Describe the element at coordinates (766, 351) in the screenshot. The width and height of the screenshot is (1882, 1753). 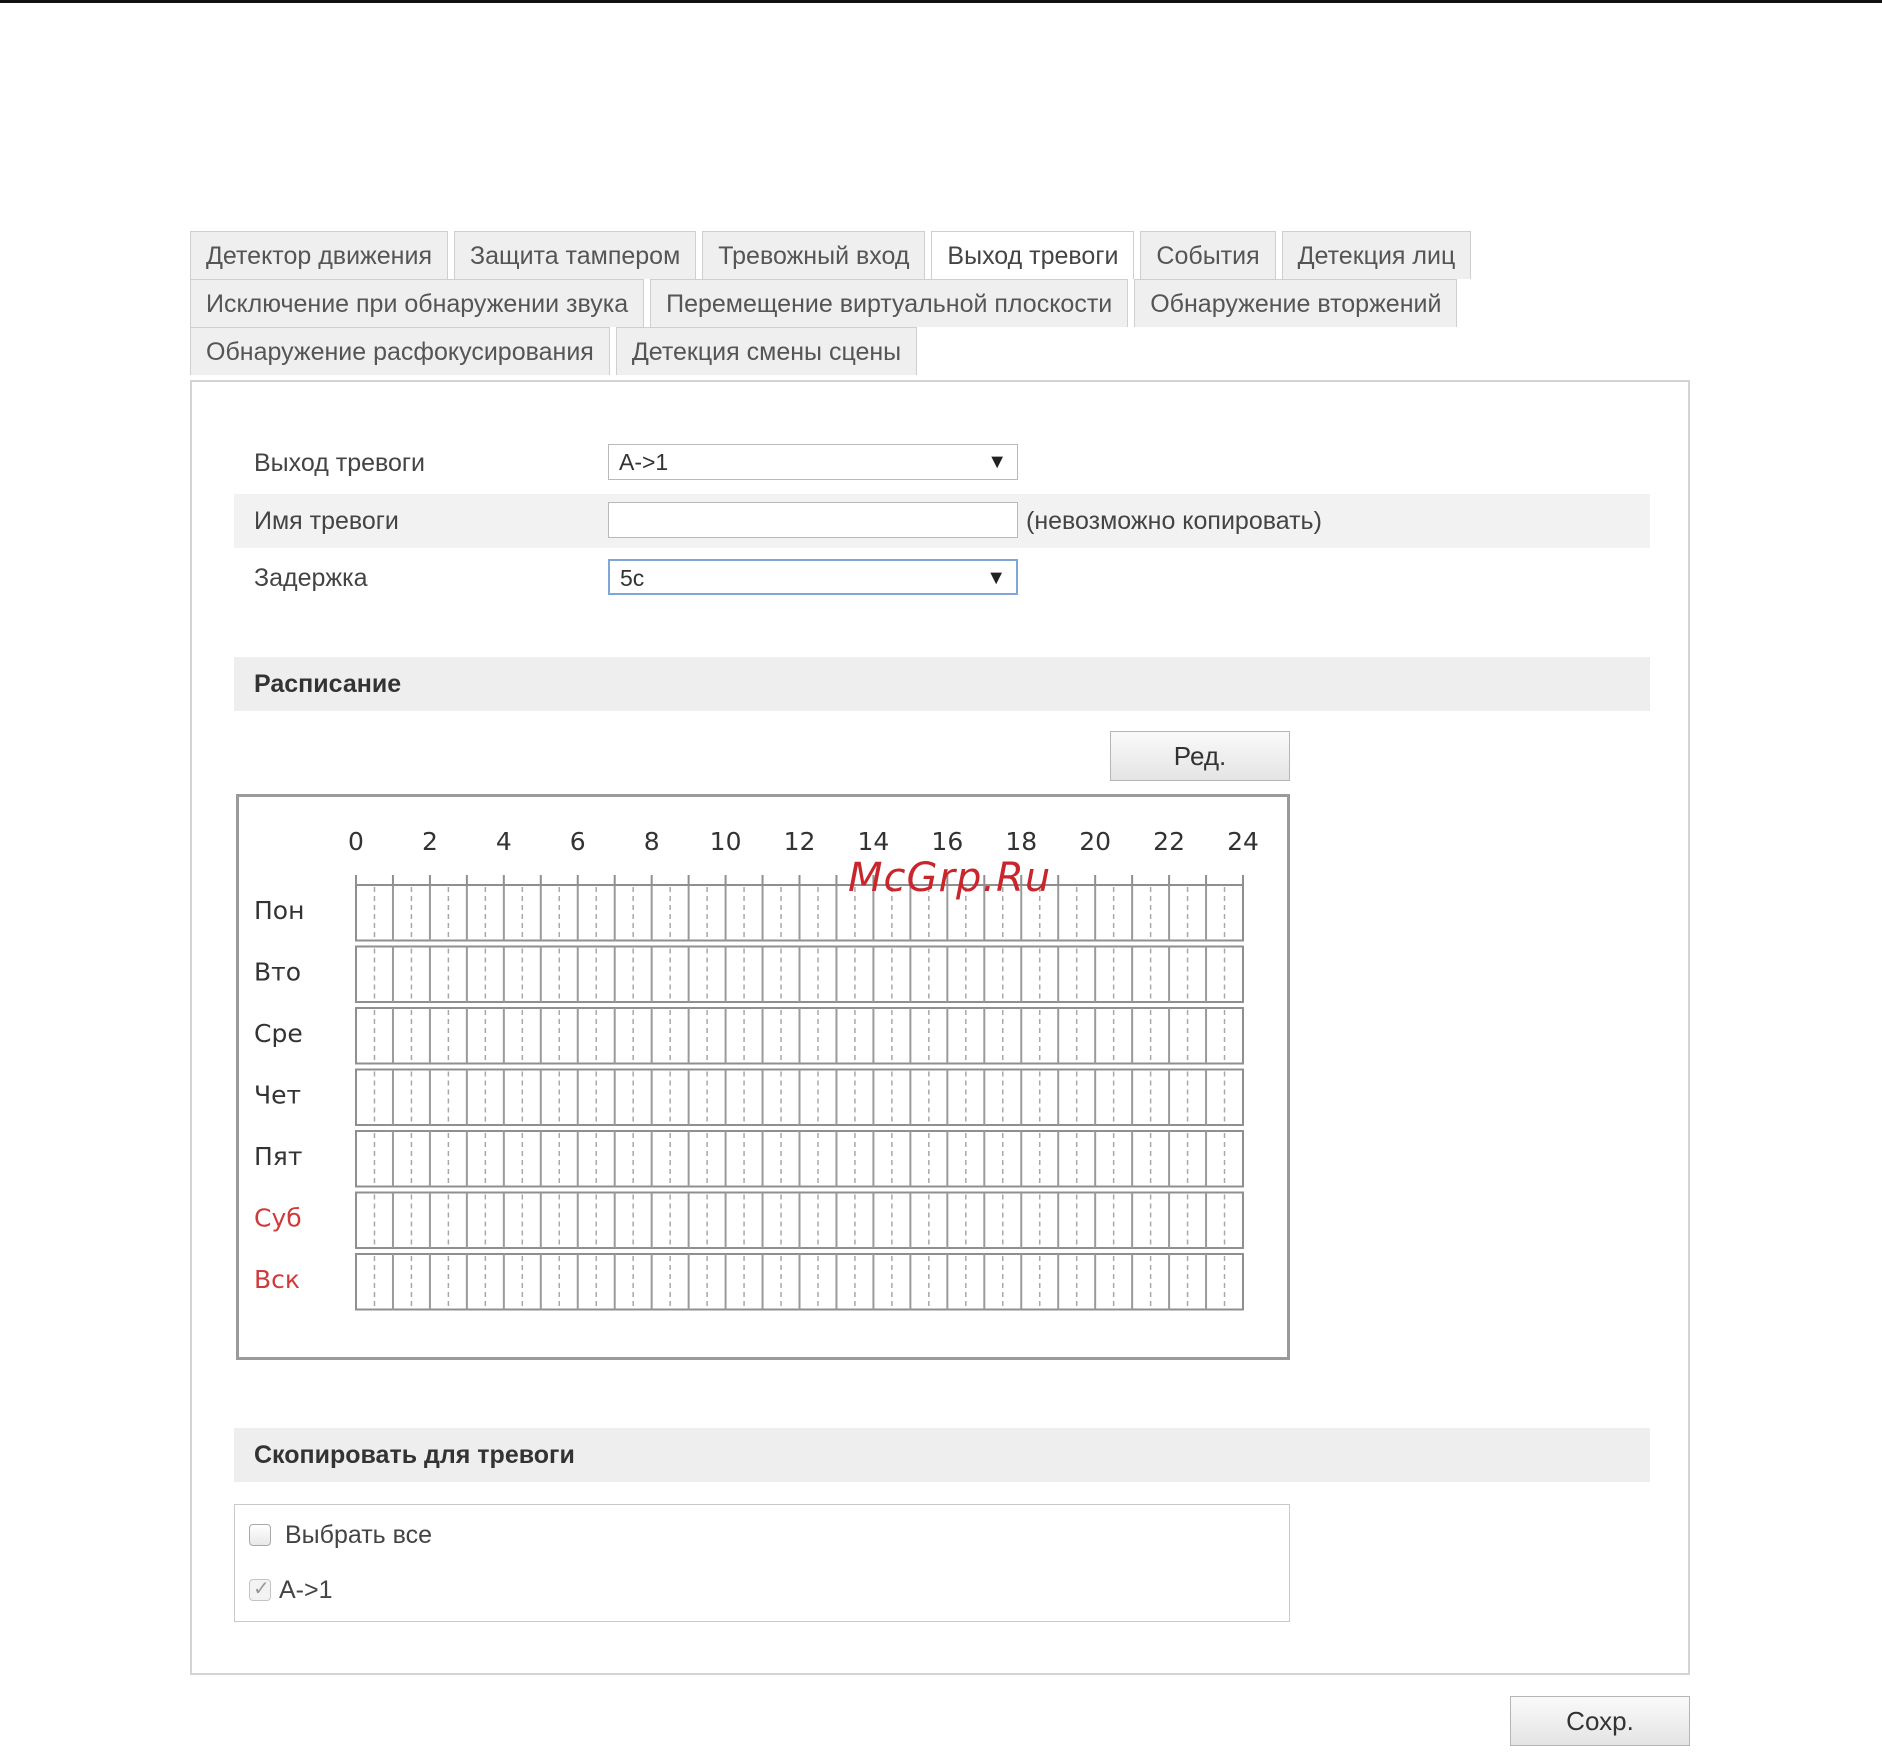
I see `tab-scene-change-detection: Детекция смены сцены` at that location.